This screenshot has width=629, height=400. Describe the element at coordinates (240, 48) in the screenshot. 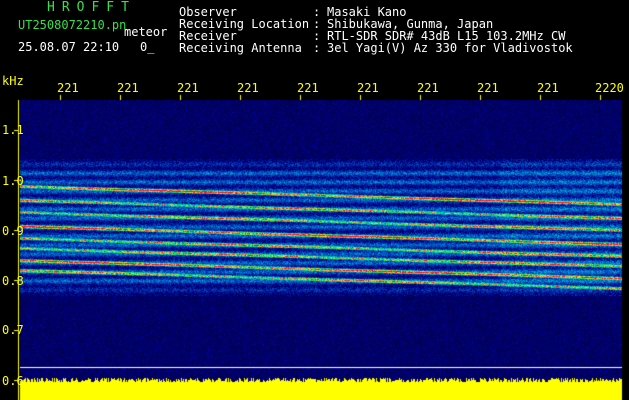

I see `station-key-antenna: Receiving Antenna` at that location.